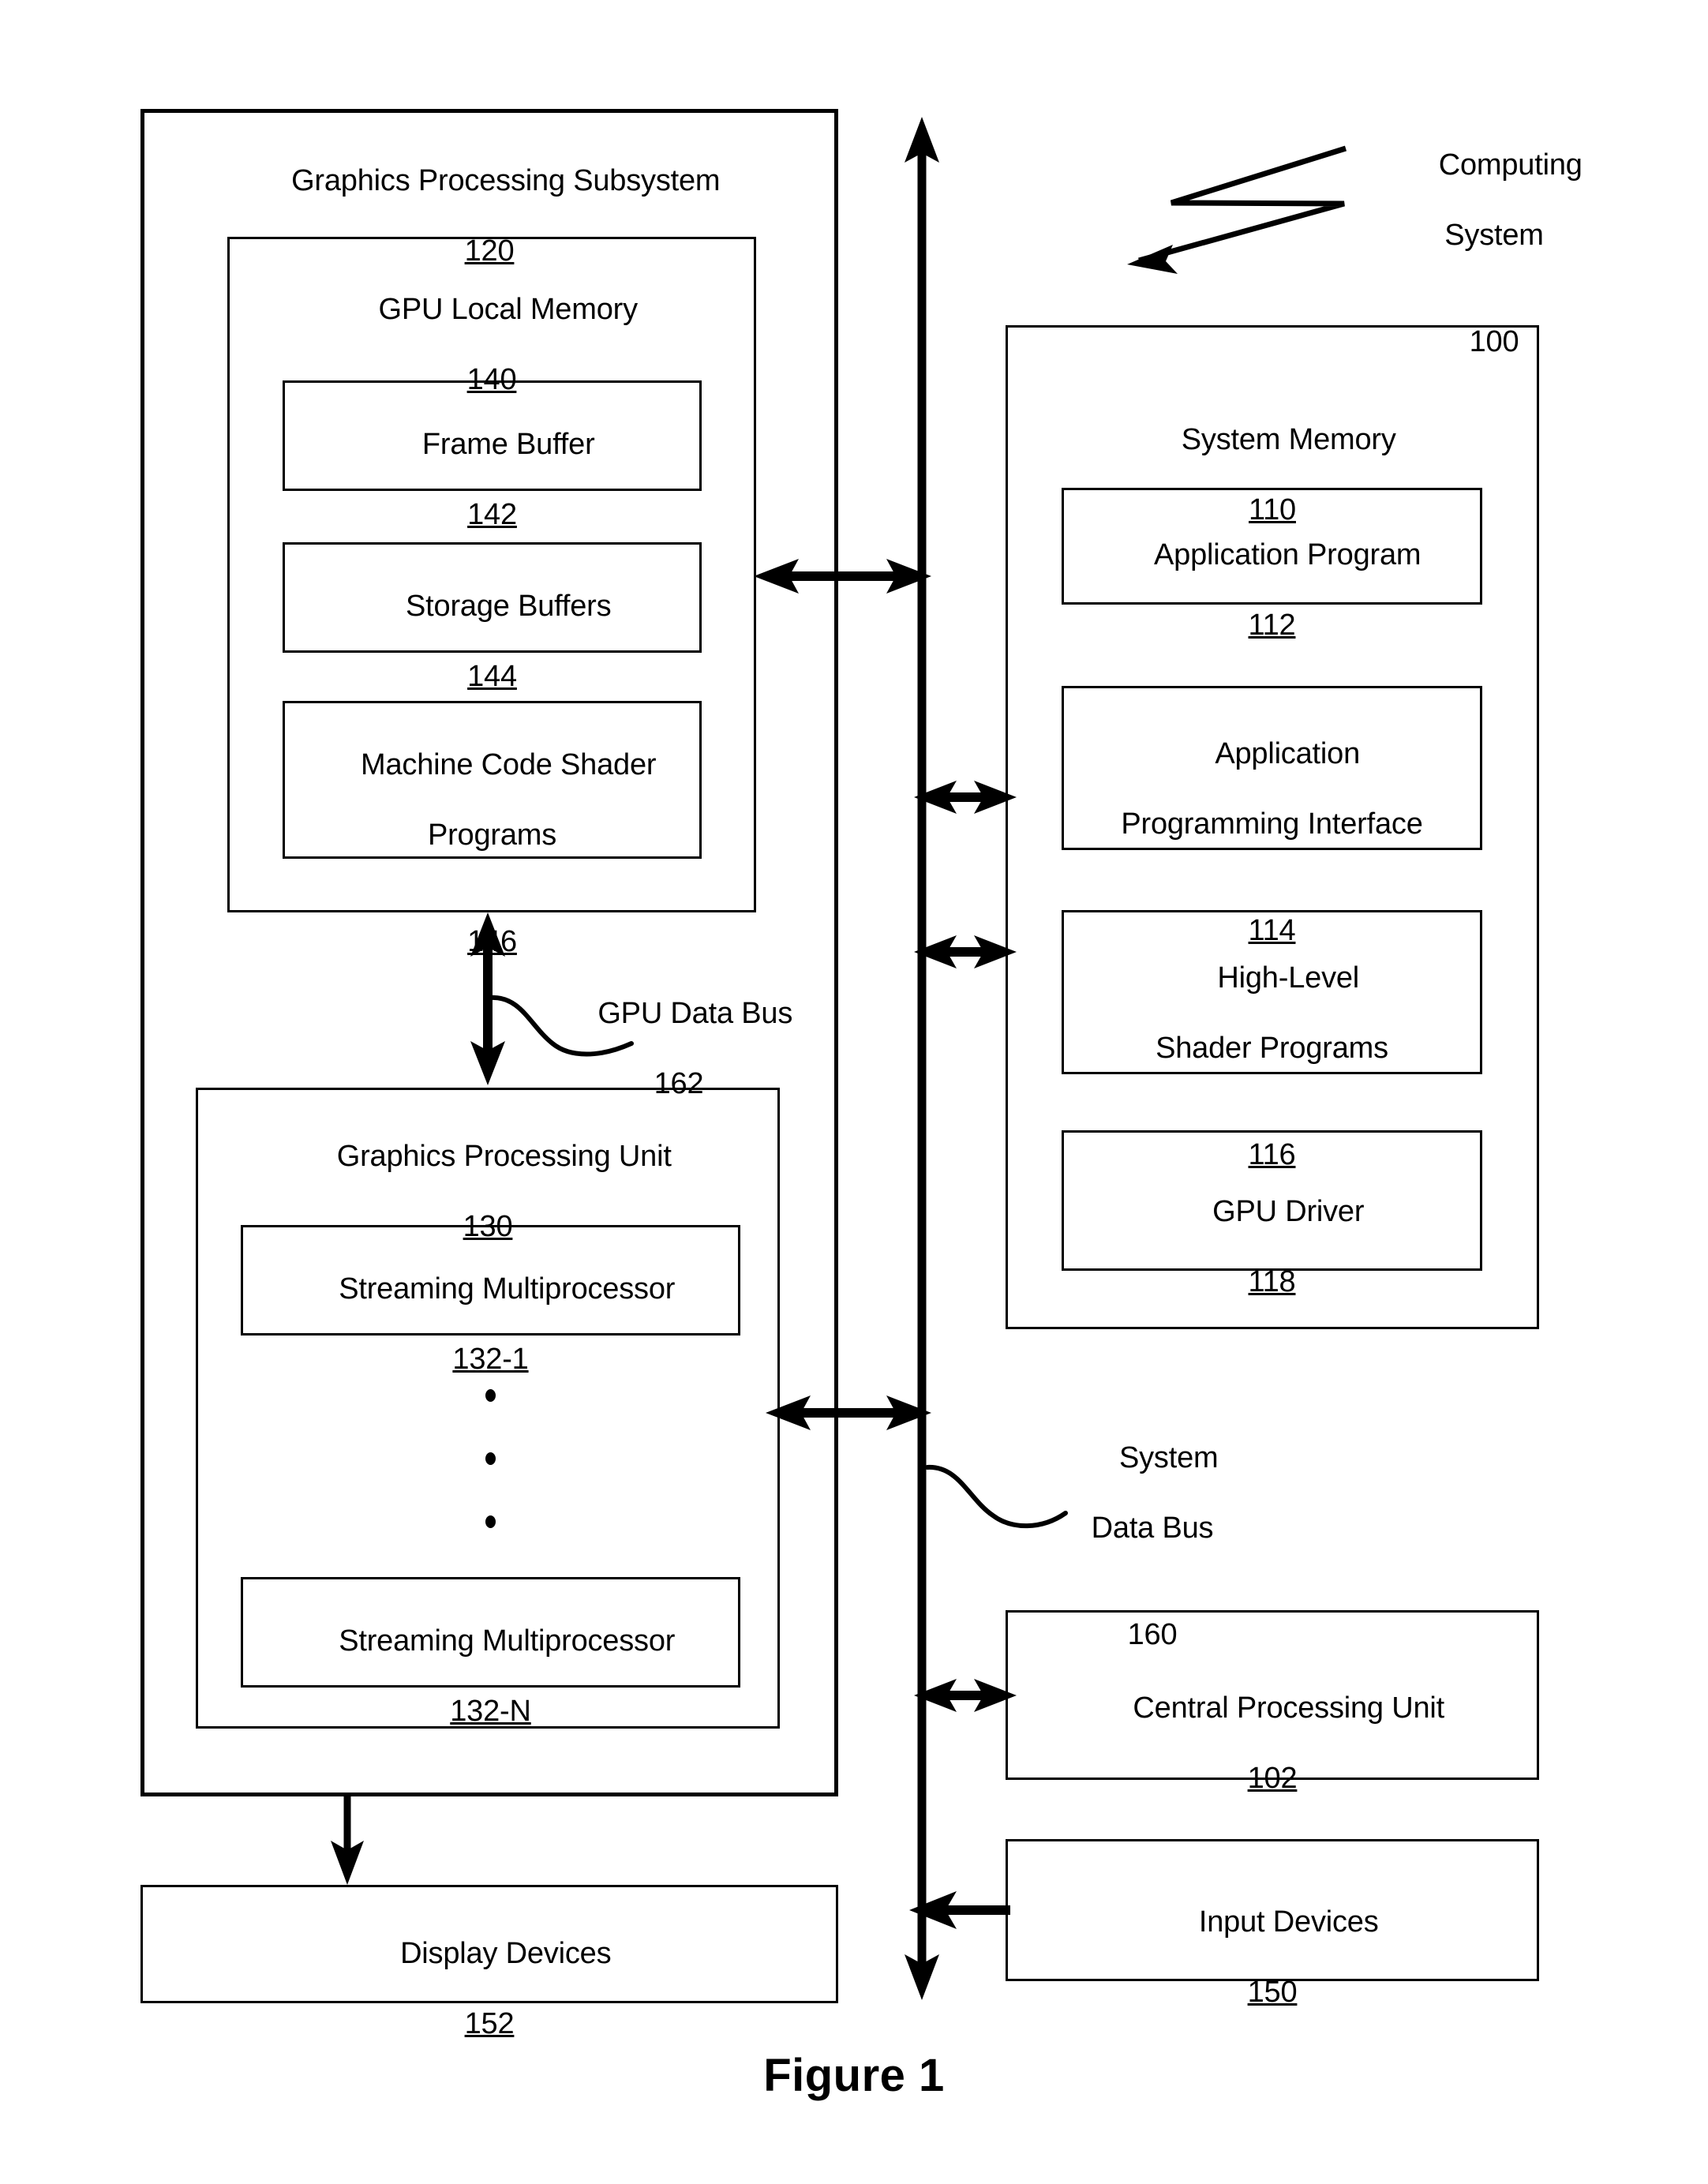  Describe the element at coordinates (1288, 753) in the screenshot. I see `application-programming-interface-title-line1: Application` at that location.